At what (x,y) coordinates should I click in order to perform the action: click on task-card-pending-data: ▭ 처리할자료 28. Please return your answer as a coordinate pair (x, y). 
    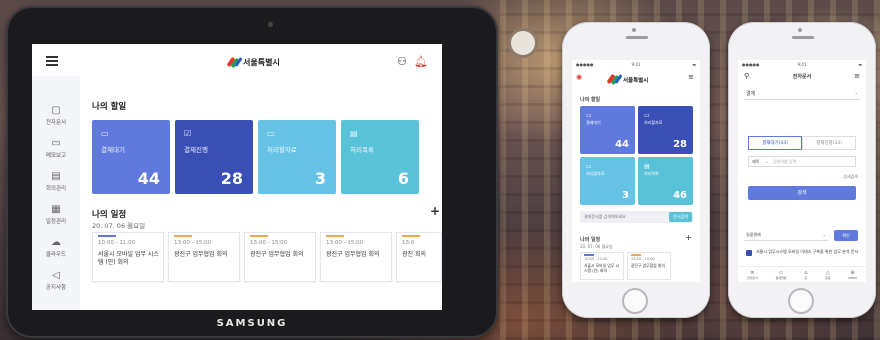
    Looking at the image, I should click on (665, 130).